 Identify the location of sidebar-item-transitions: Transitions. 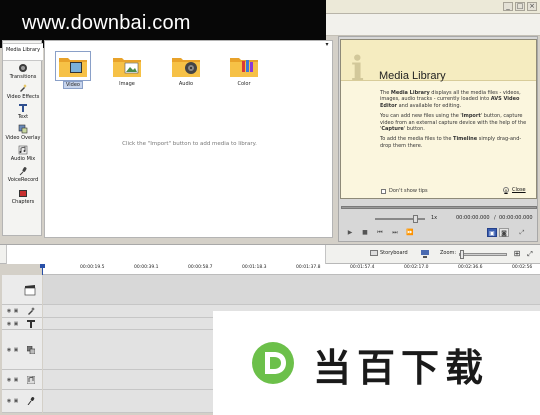
(23, 71).